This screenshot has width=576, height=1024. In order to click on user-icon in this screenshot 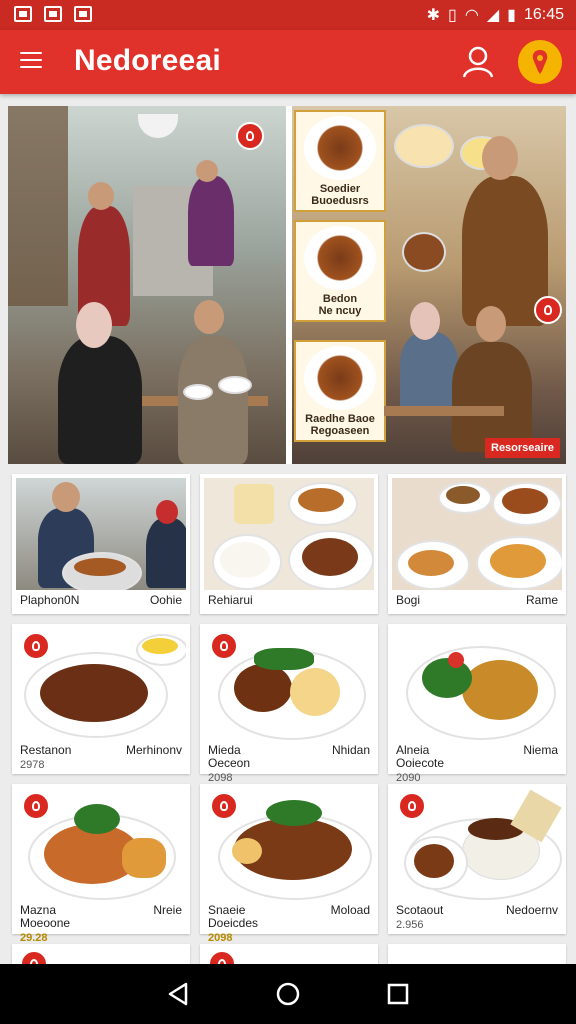, I will do `click(478, 62)`.